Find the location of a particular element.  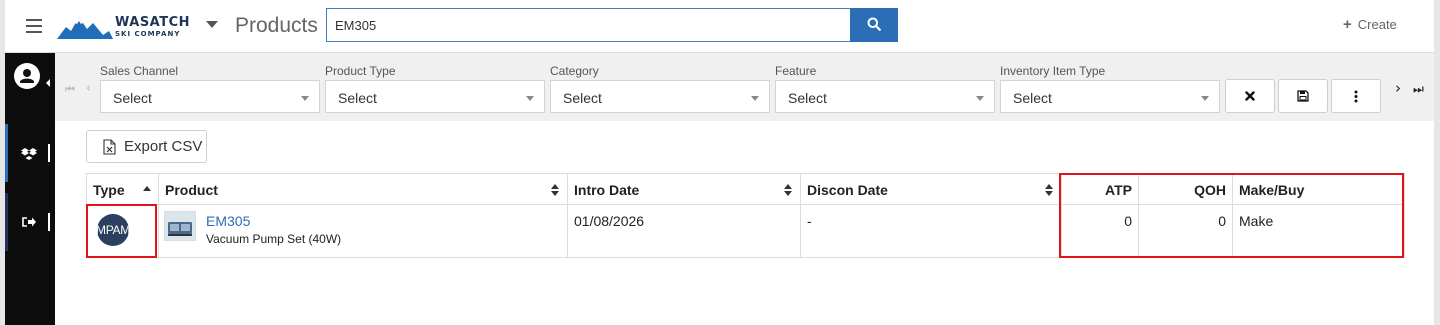

column-header-label: Product is located at coordinates (191, 190).